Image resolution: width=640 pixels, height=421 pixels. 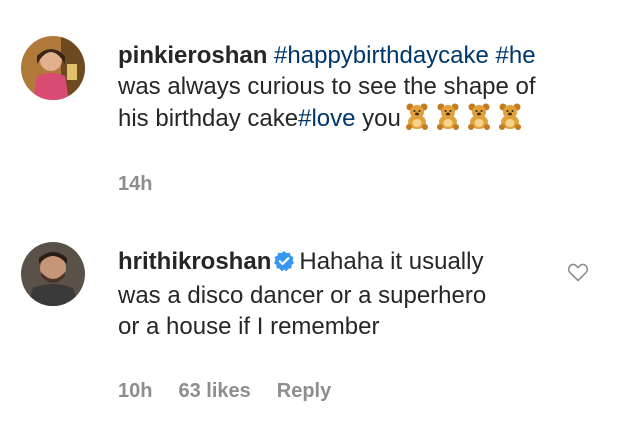 What do you see at coordinates (194, 261) in the screenshot?
I see `username: hrithikroshan` at bounding box center [194, 261].